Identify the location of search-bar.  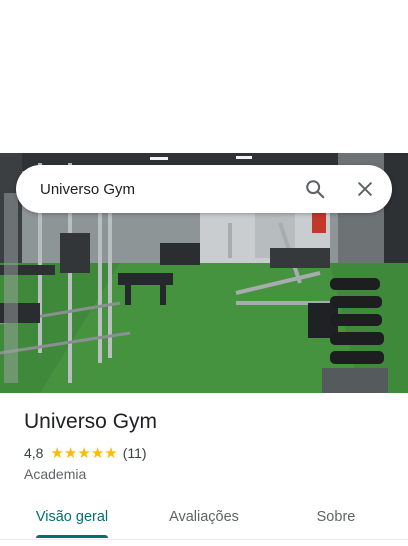
(204, 189).